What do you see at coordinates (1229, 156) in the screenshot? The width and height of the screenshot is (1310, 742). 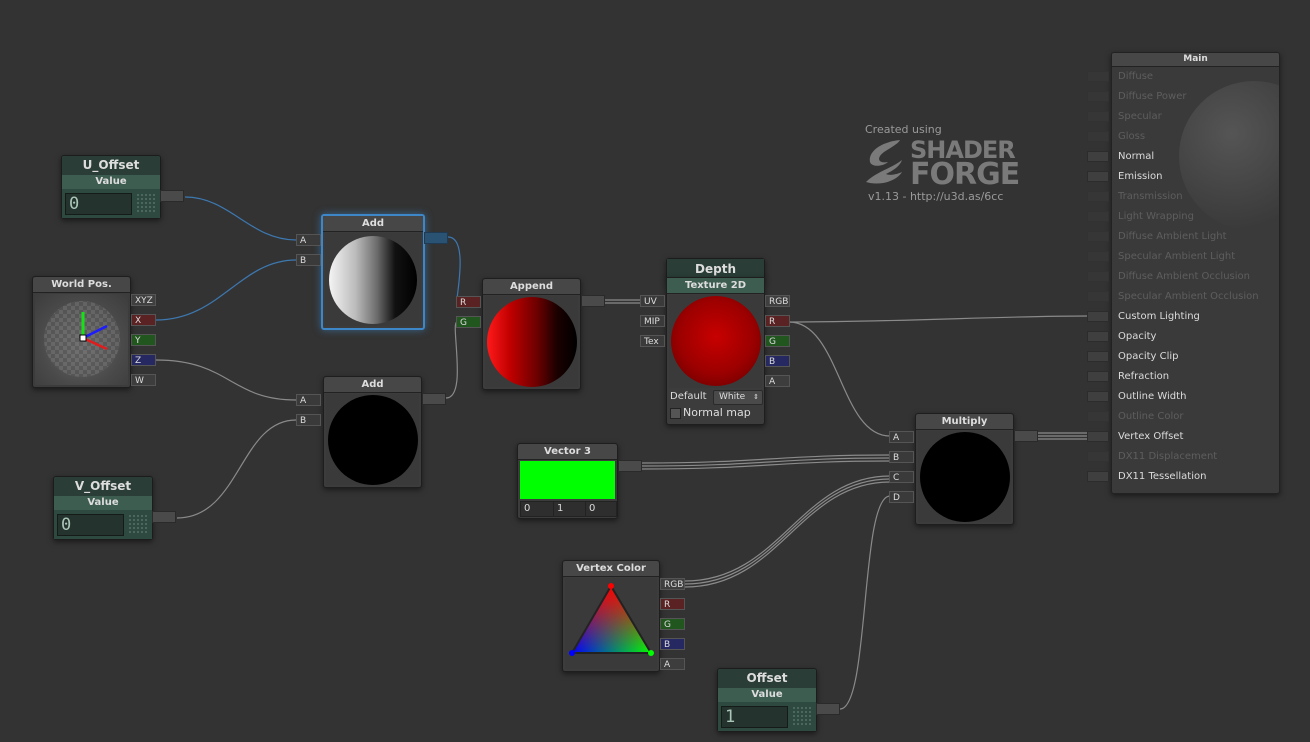 I see `main-preview-sphere` at bounding box center [1229, 156].